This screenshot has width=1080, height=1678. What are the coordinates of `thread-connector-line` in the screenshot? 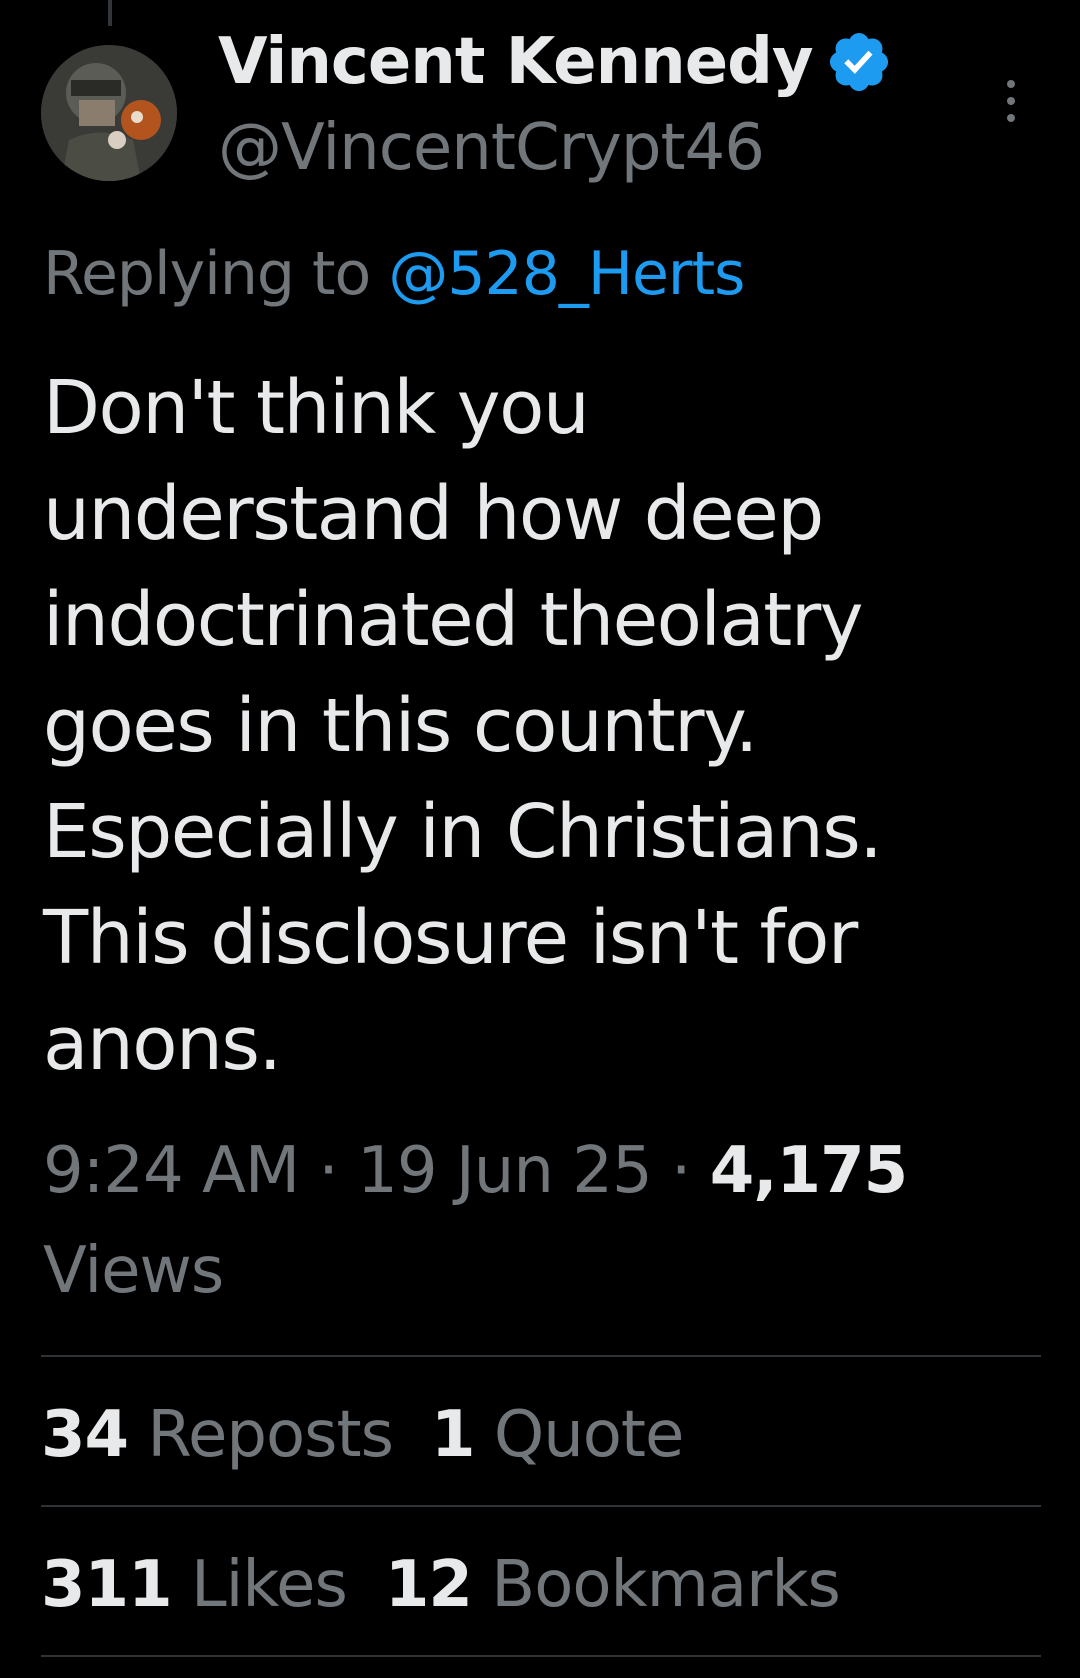 It's located at (110, 13).